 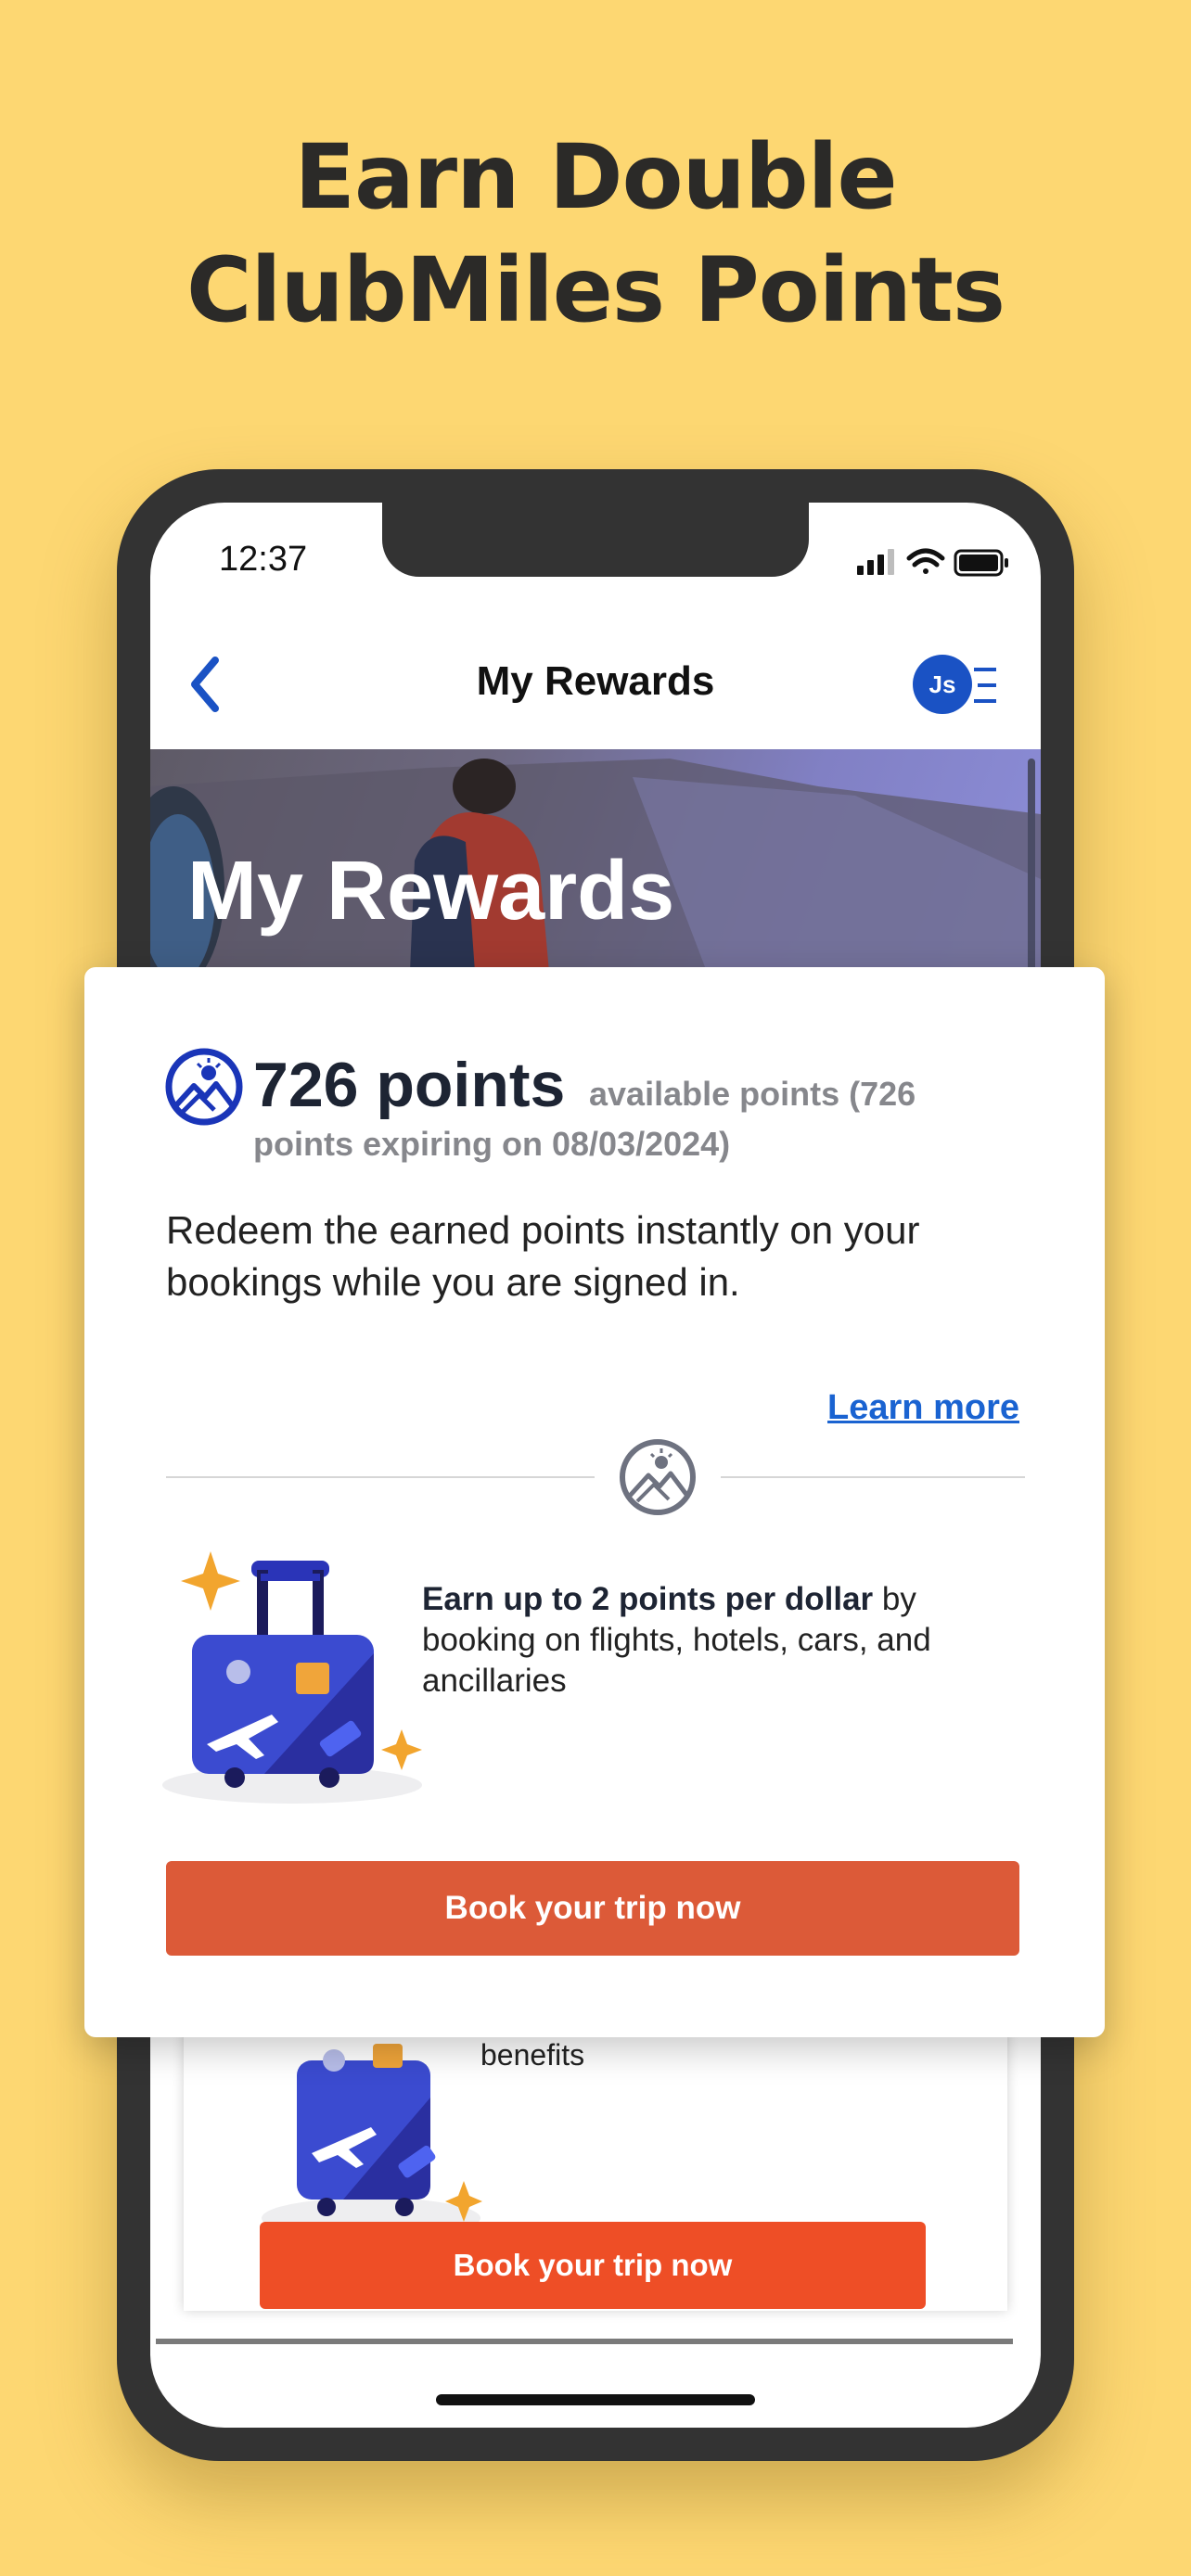 What do you see at coordinates (263, 559) in the screenshot?
I see `status-time: 12:37` at bounding box center [263, 559].